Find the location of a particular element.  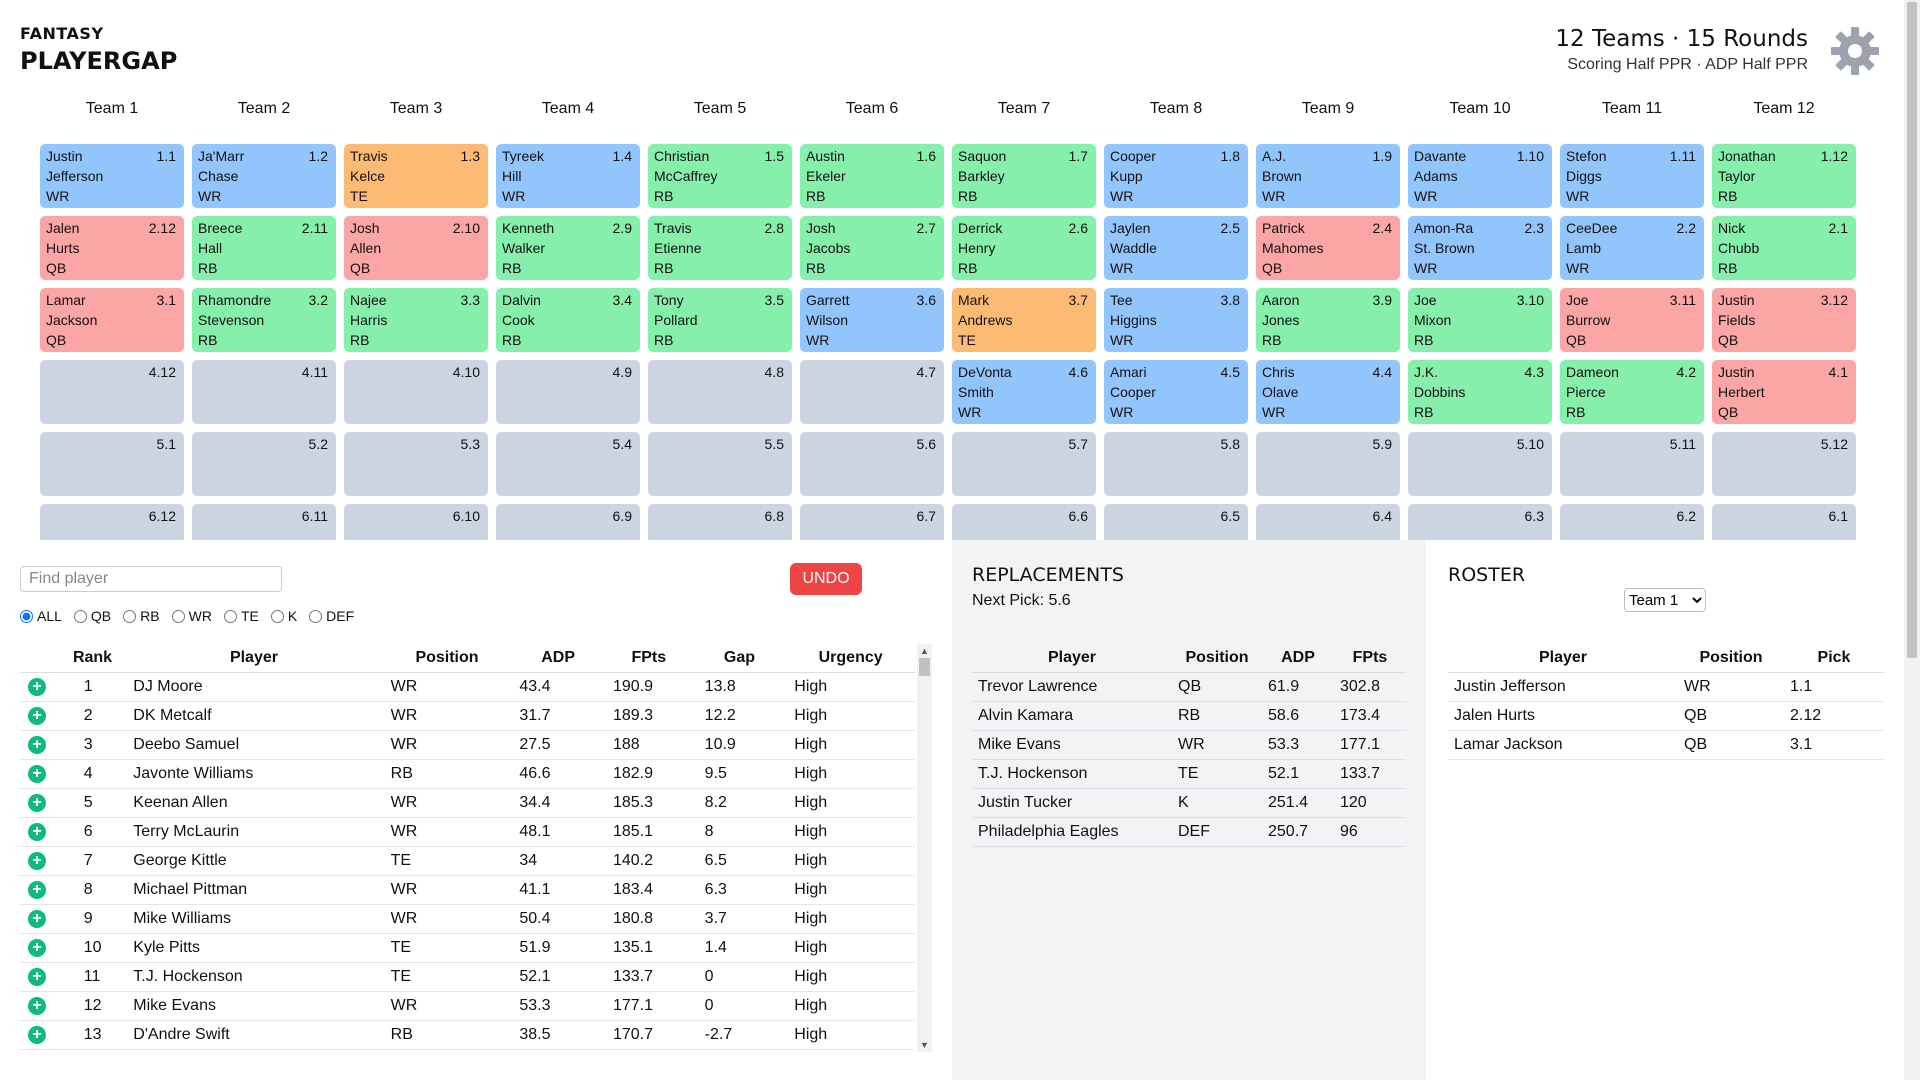

draft-pick-cell: 6.12 is located at coordinates (112, 522).